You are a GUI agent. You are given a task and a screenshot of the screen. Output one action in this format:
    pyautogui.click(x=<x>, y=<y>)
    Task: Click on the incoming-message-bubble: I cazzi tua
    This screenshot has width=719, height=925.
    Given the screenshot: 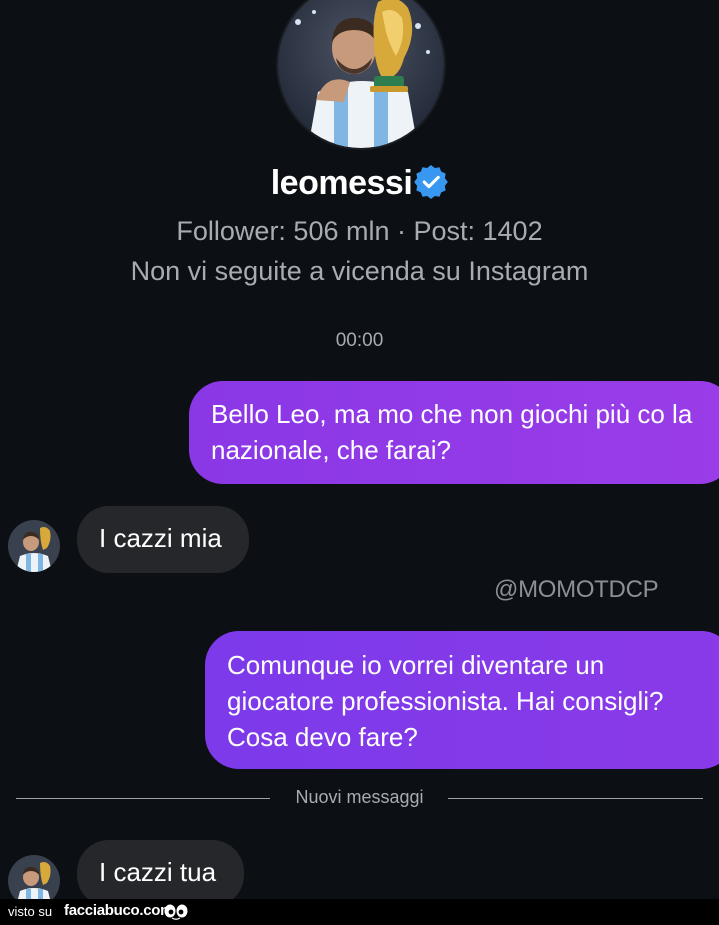 What is the action you would take?
    pyautogui.click(x=160, y=873)
    